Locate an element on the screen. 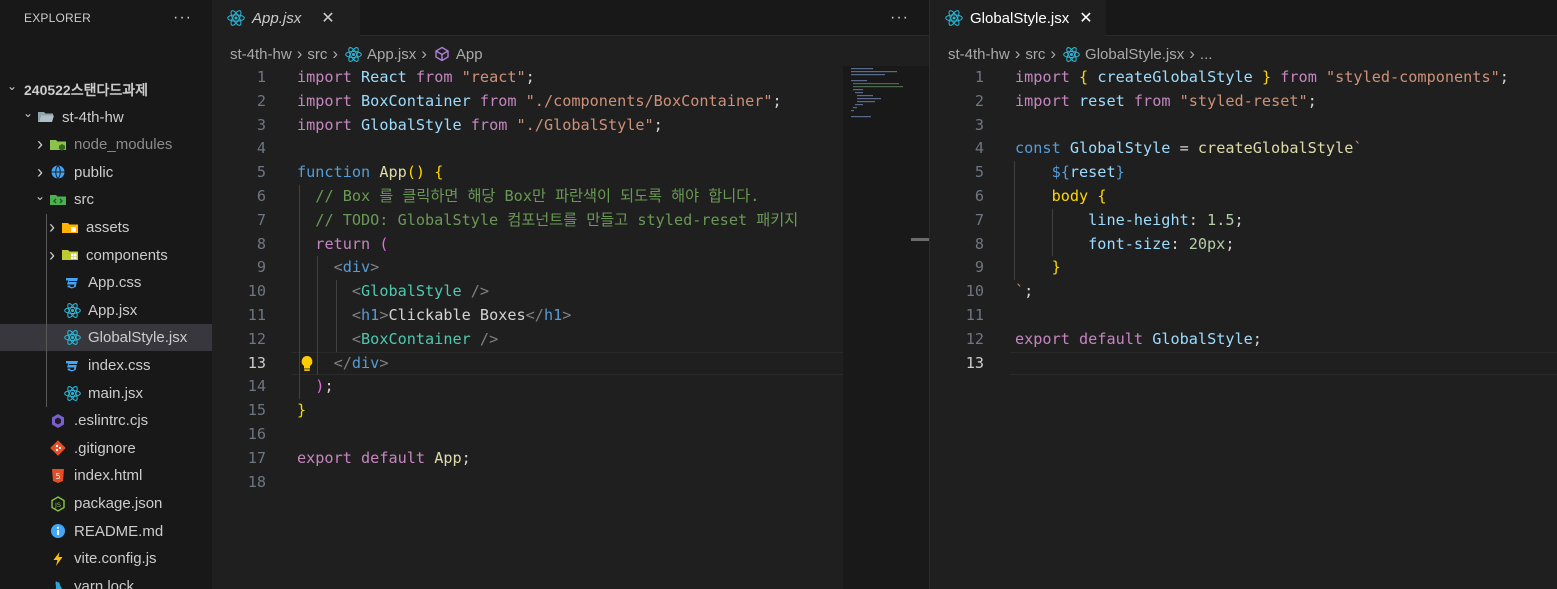 The height and width of the screenshot is (589, 1557). tab-globalstyle-jsx: GlobalStyle.jsx ✕ is located at coordinates (1018, 18).